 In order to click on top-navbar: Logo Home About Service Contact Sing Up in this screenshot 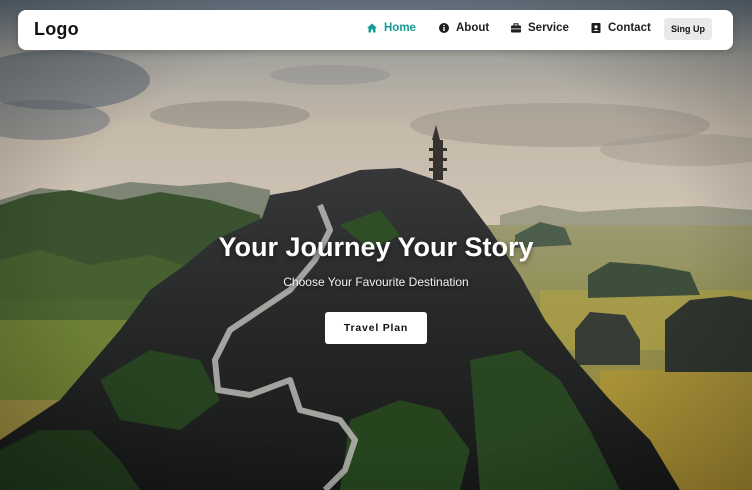, I will do `click(375, 30)`.